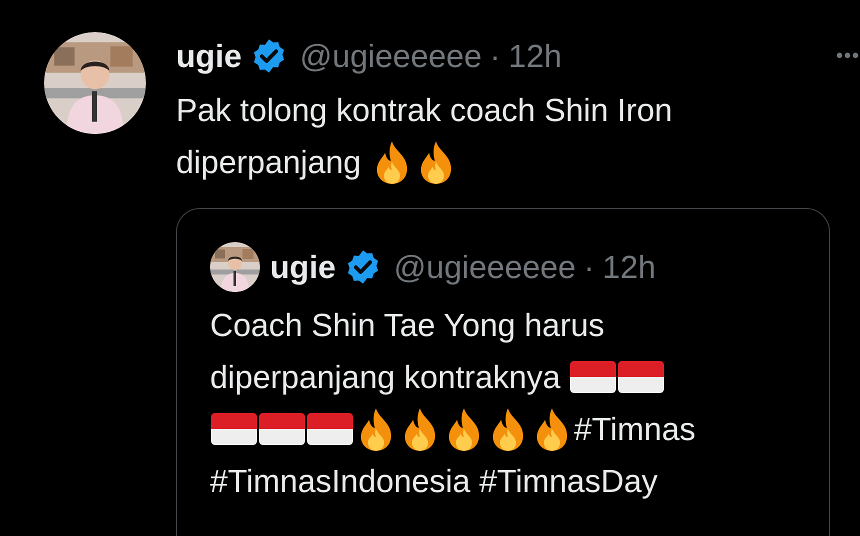 This screenshot has height=536, width=860. What do you see at coordinates (434, 481) in the screenshot?
I see `tweet-text: #TimnasIndonesia #TimnasDay` at bounding box center [434, 481].